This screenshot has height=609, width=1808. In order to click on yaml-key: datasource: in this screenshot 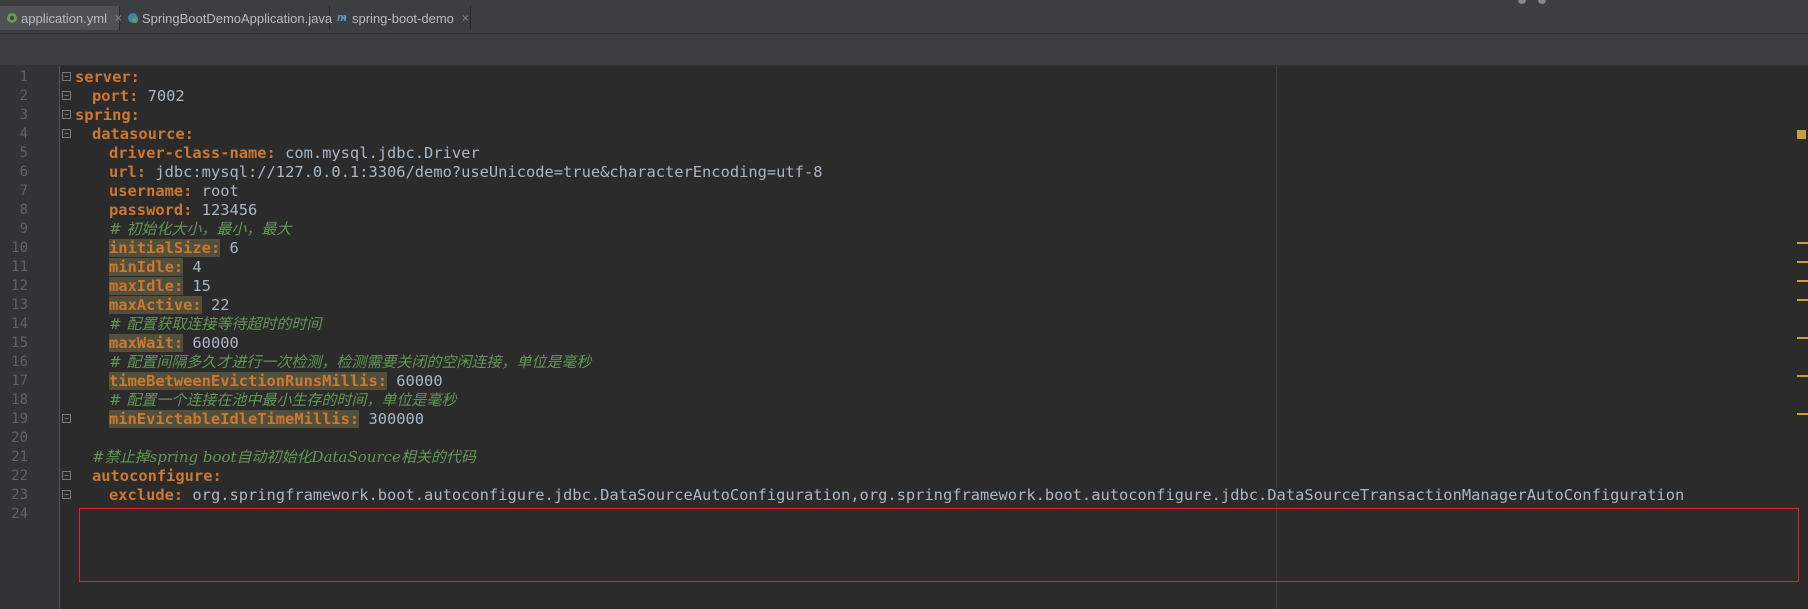, I will do `click(143, 134)`.